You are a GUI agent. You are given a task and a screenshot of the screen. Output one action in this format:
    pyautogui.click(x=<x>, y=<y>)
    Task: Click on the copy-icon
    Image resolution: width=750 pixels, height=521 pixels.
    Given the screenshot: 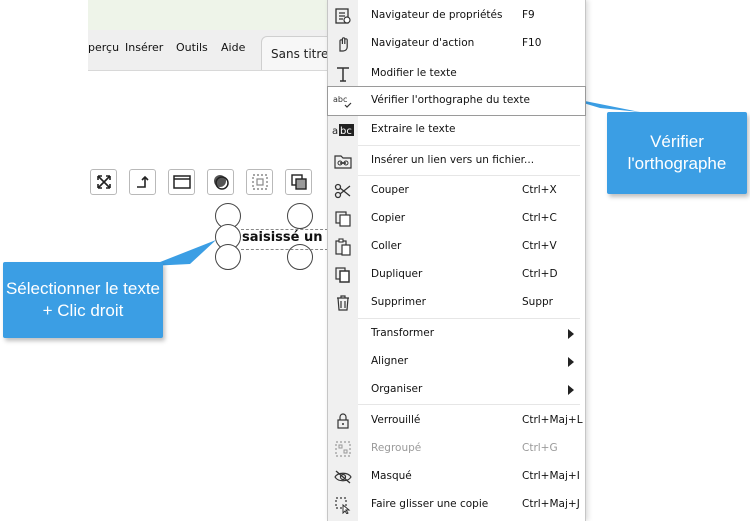 What is the action you would take?
    pyautogui.click(x=343, y=219)
    